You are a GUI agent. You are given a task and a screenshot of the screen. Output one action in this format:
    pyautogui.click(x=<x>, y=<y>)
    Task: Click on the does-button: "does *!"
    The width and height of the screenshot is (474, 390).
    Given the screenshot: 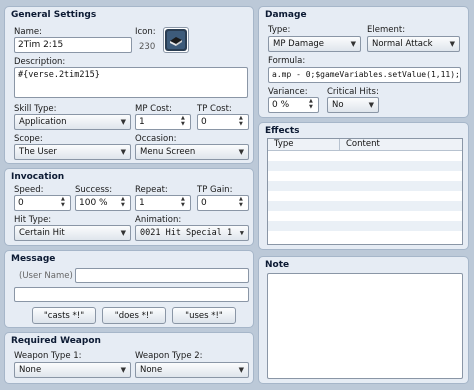 What is the action you would take?
    pyautogui.click(x=134, y=315)
    